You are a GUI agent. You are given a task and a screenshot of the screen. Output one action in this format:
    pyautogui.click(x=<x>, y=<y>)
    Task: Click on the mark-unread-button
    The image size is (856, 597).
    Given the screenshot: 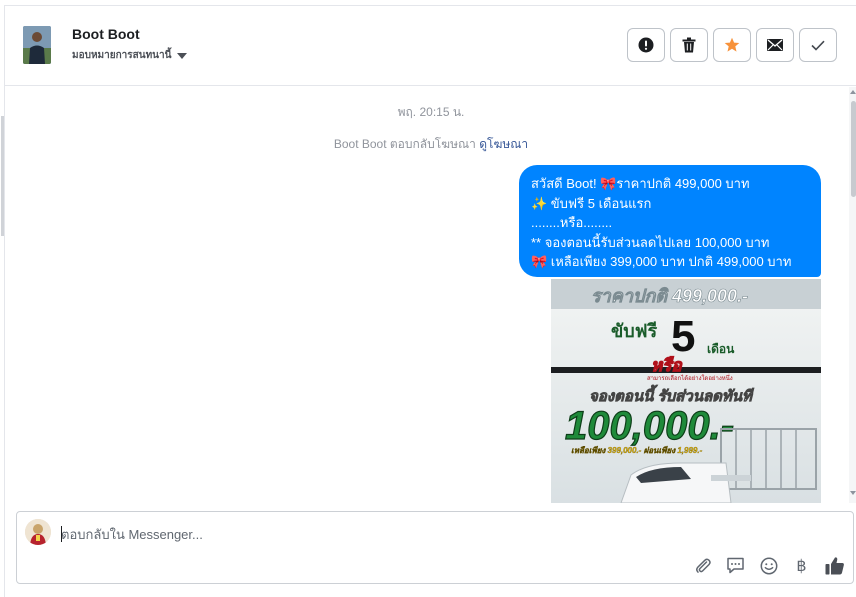 What is the action you would take?
    pyautogui.click(x=775, y=45)
    